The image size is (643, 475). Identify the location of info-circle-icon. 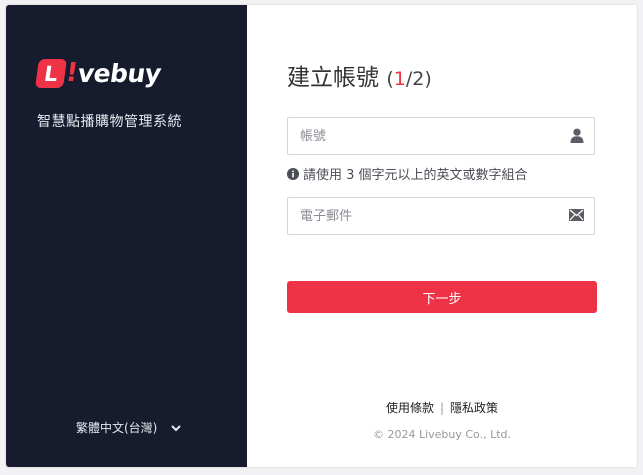
(293, 173).